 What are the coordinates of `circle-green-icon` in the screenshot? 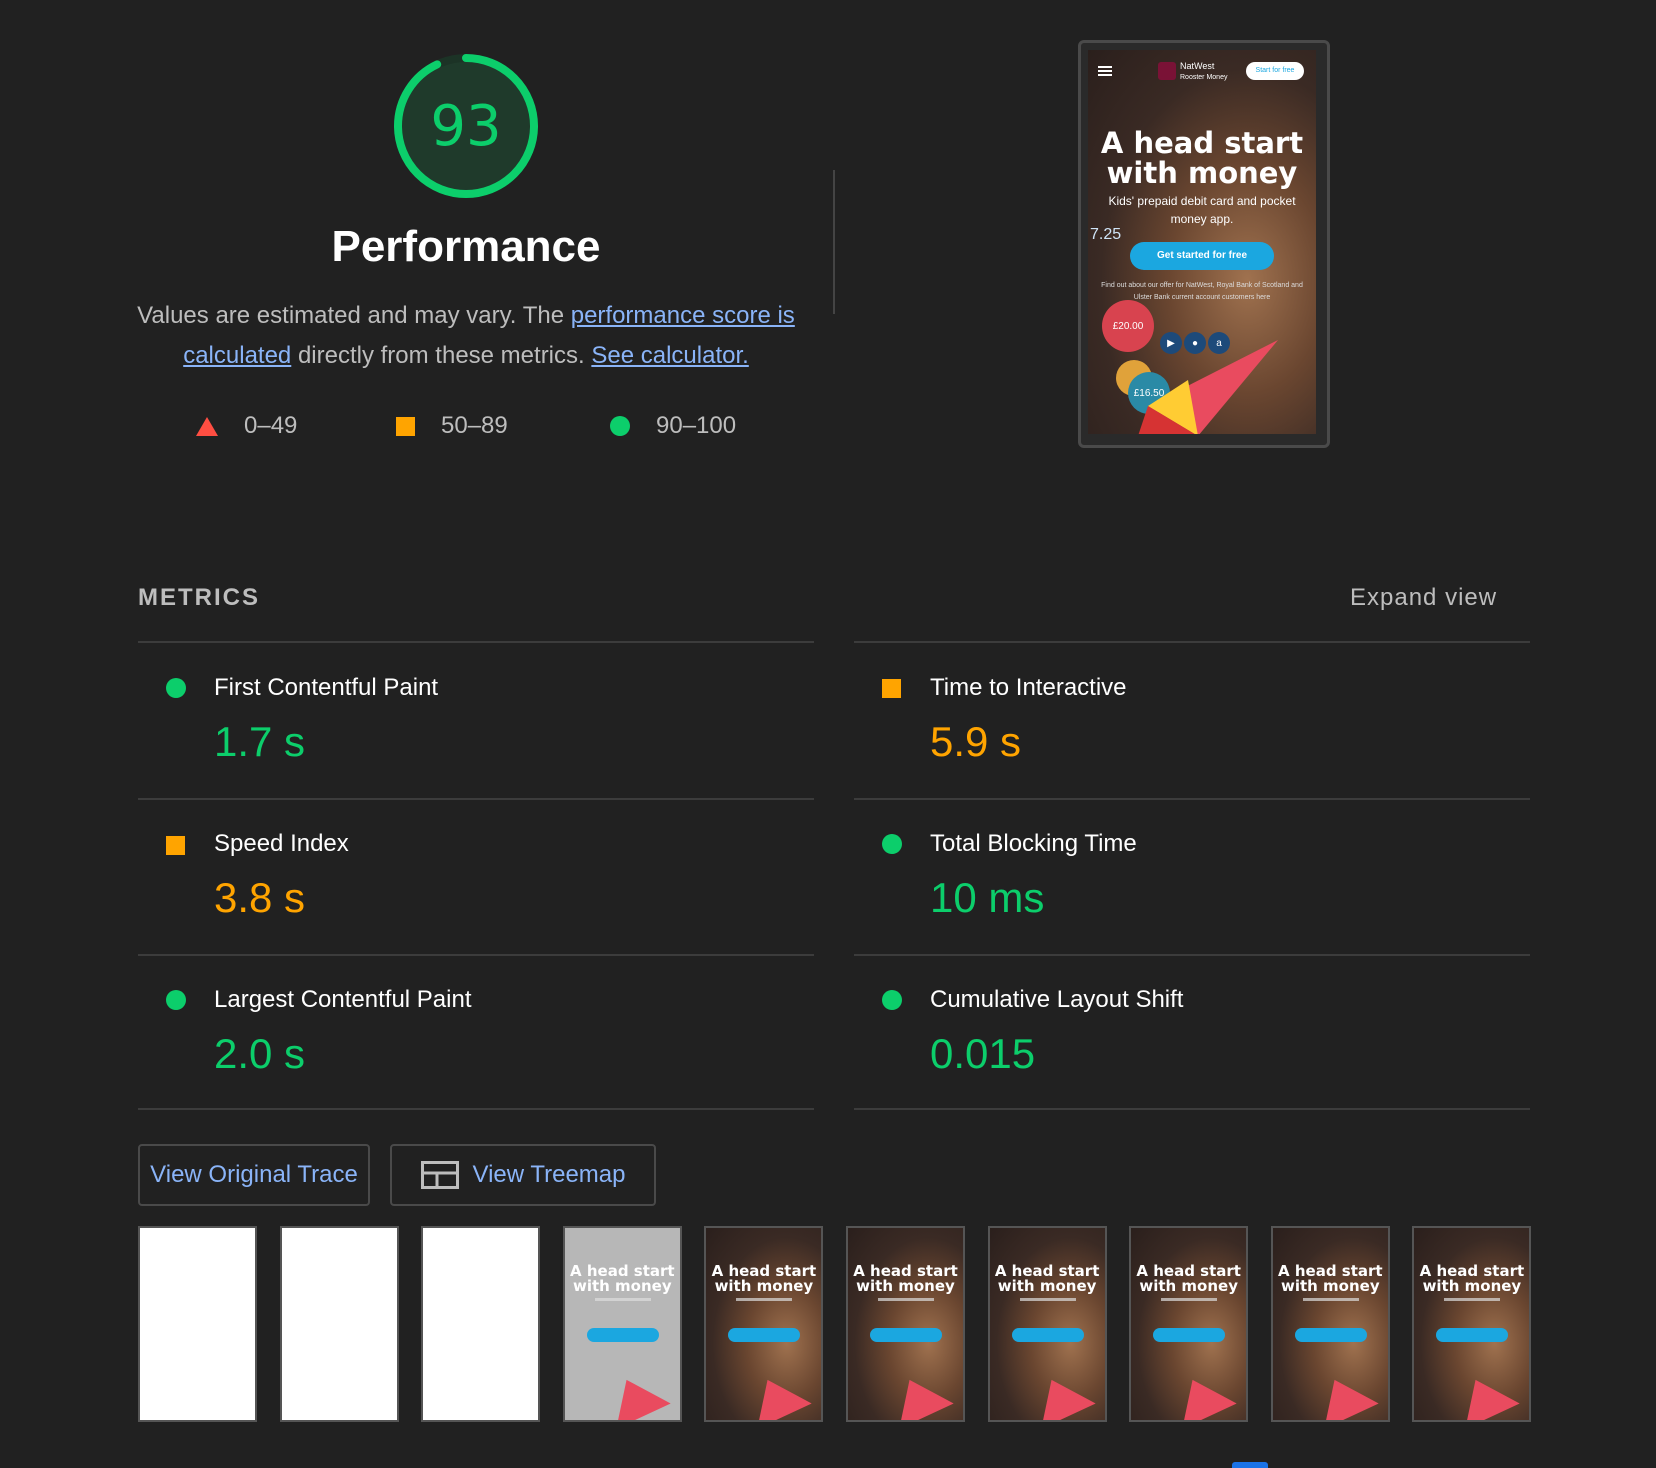 It's located at (620, 426).